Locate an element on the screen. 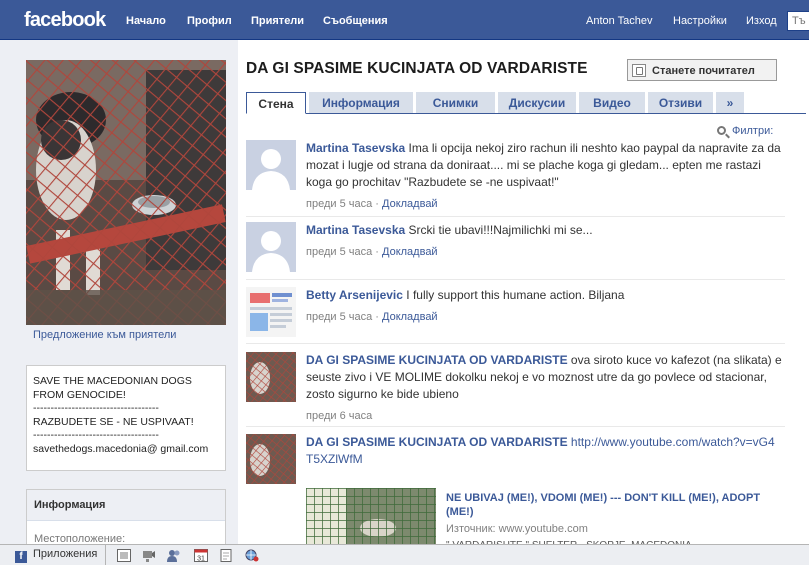  facebook-f-icon: f is located at coordinates (21, 557).